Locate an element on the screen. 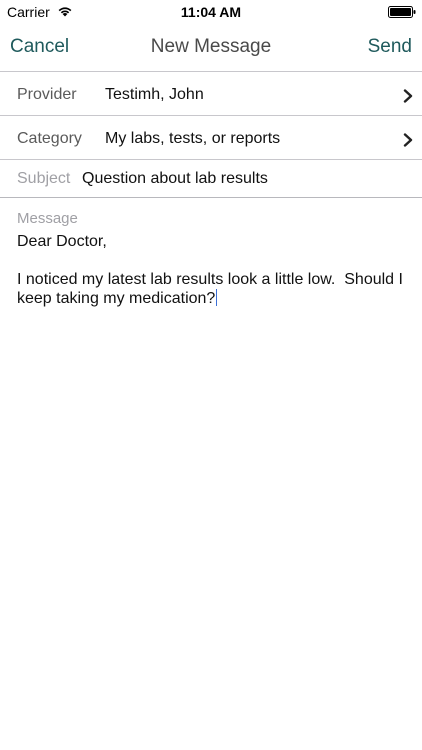 This screenshot has height=750, width=422. subject-label: Subject is located at coordinates (44, 178).